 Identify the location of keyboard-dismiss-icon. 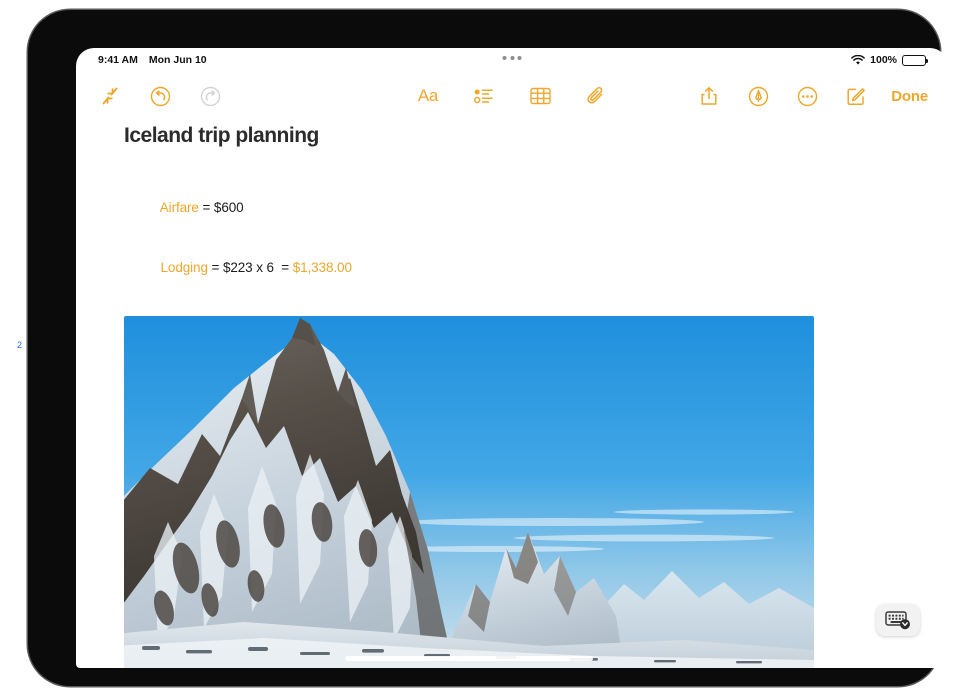
(897, 620).